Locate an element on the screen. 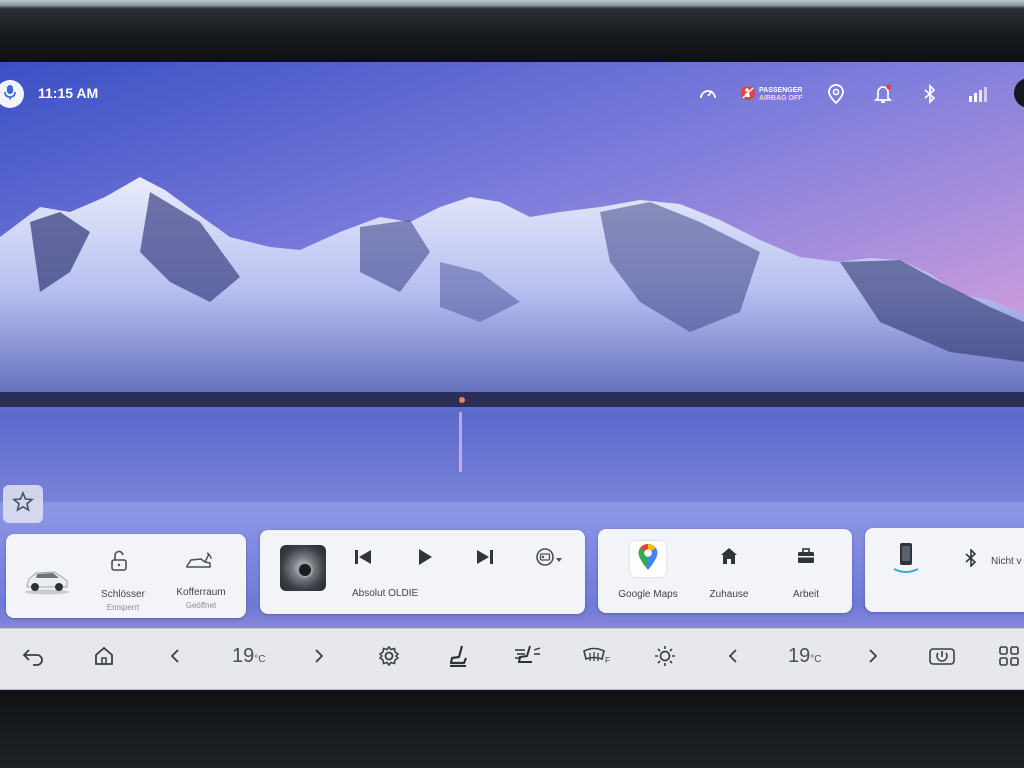  vehicle-status-card: Schlösser Entsperrt Kofferraum Geöffnet is located at coordinates (126, 576).